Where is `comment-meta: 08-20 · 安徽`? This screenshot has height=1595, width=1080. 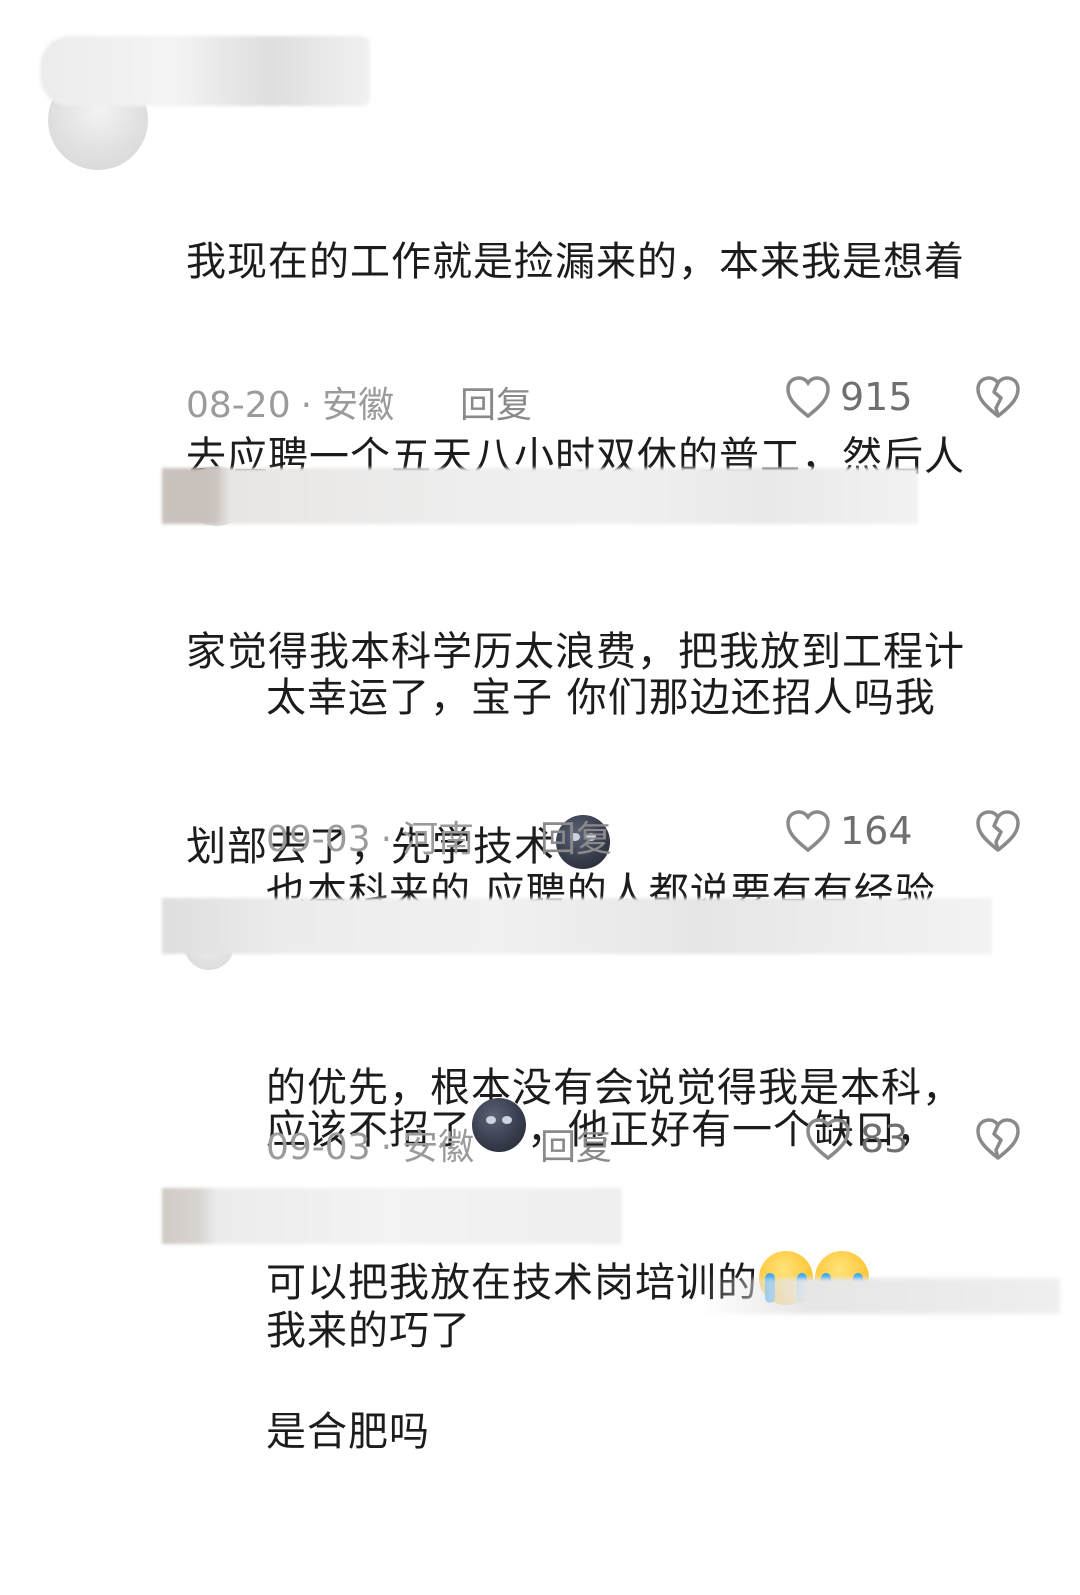 comment-meta: 08-20 · 安徽 is located at coordinates (290, 402).